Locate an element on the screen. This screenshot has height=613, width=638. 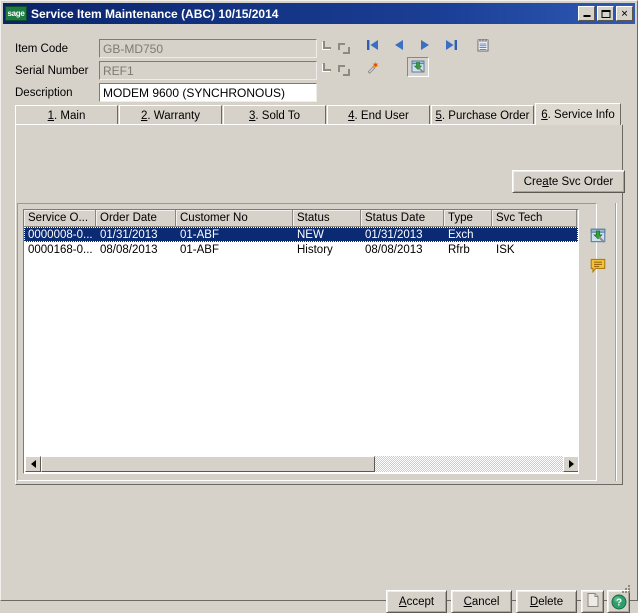
tab-service-info: 6. Service Info is located at coordinates (578, 114).